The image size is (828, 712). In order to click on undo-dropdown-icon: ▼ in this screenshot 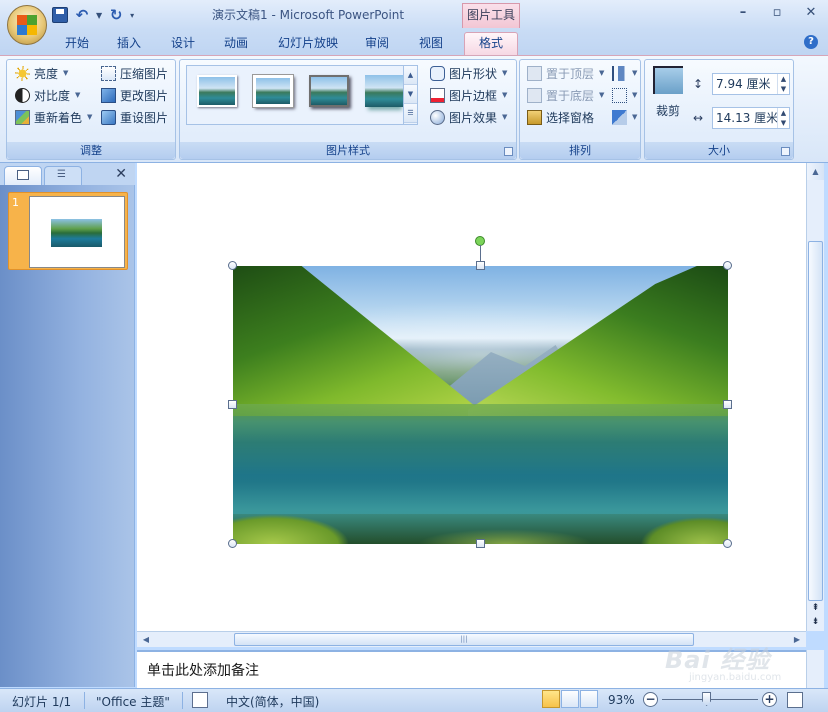, I will do `click(99, 15)`.